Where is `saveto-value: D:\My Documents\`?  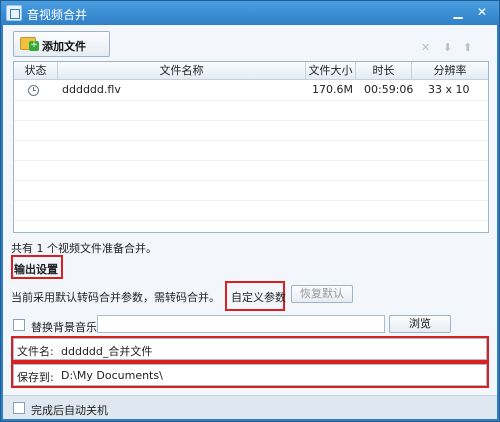 saveto-value: D:\My Documents\ is located at coordinates (112, 375).